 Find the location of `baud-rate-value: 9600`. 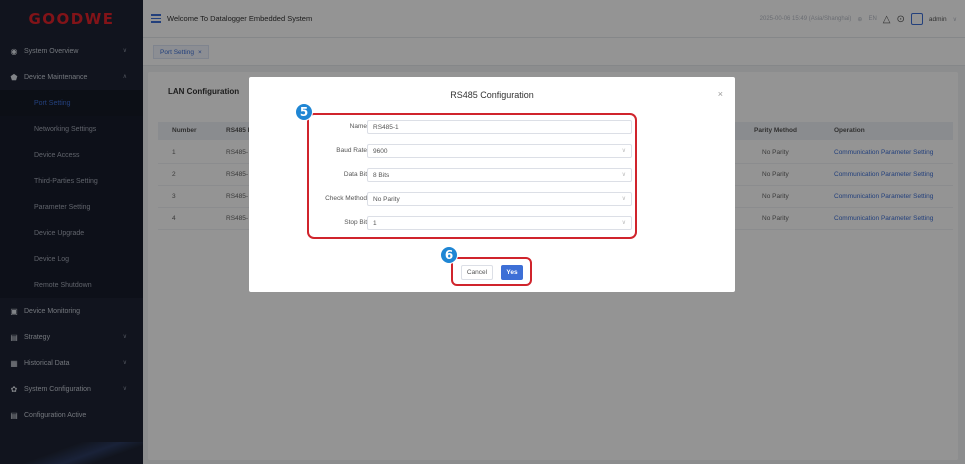

baud-rate-value: 9600 is located at coordinates (380, 151).